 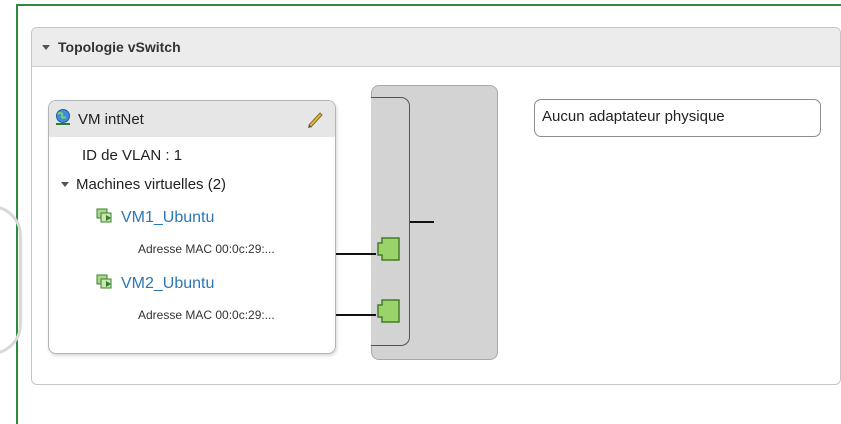 I want to click on panel-title: Topologie vSwitch, so click(x=119, y=47).